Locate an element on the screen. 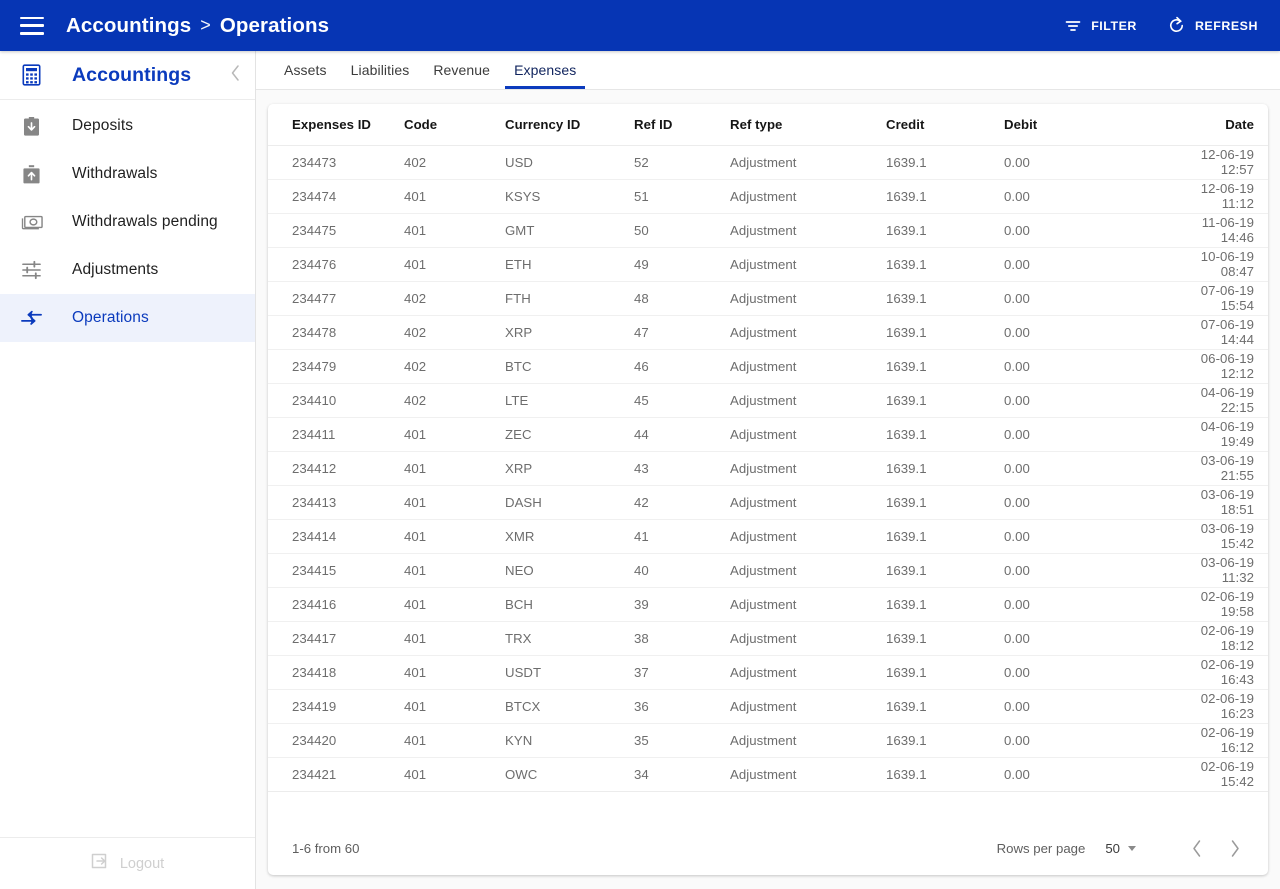 This screenshot has height=889, width=1280. breadcrumb: Accountings > Operations is located at coordinates (197, 26).